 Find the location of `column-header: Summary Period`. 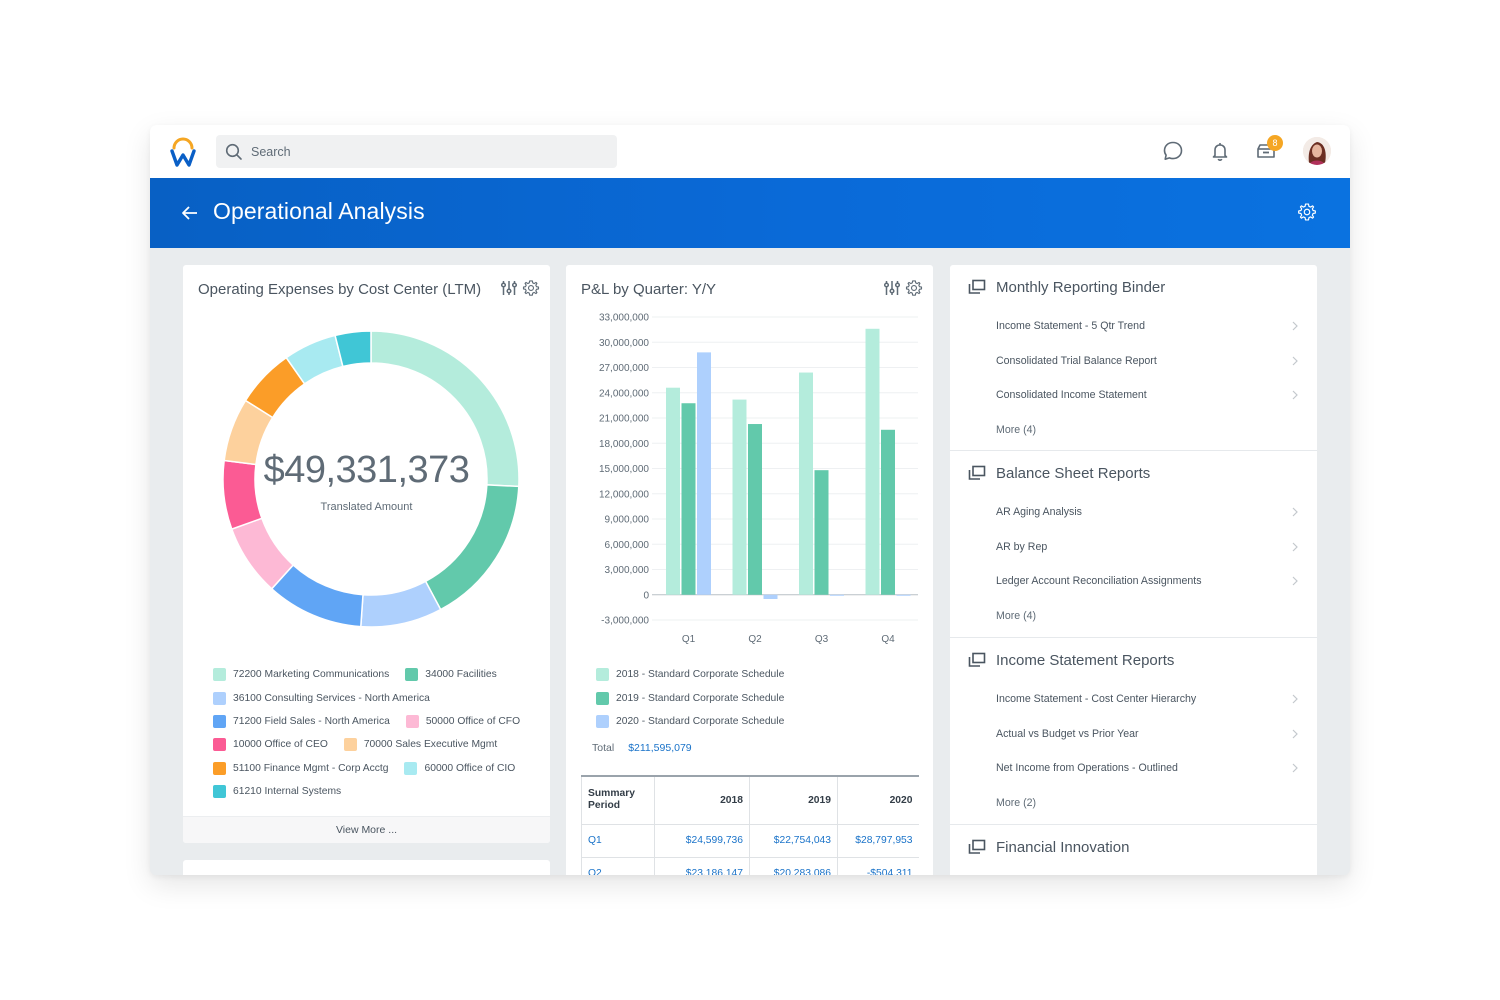

column-header: Summary Period is located at coordinates (618, 800).